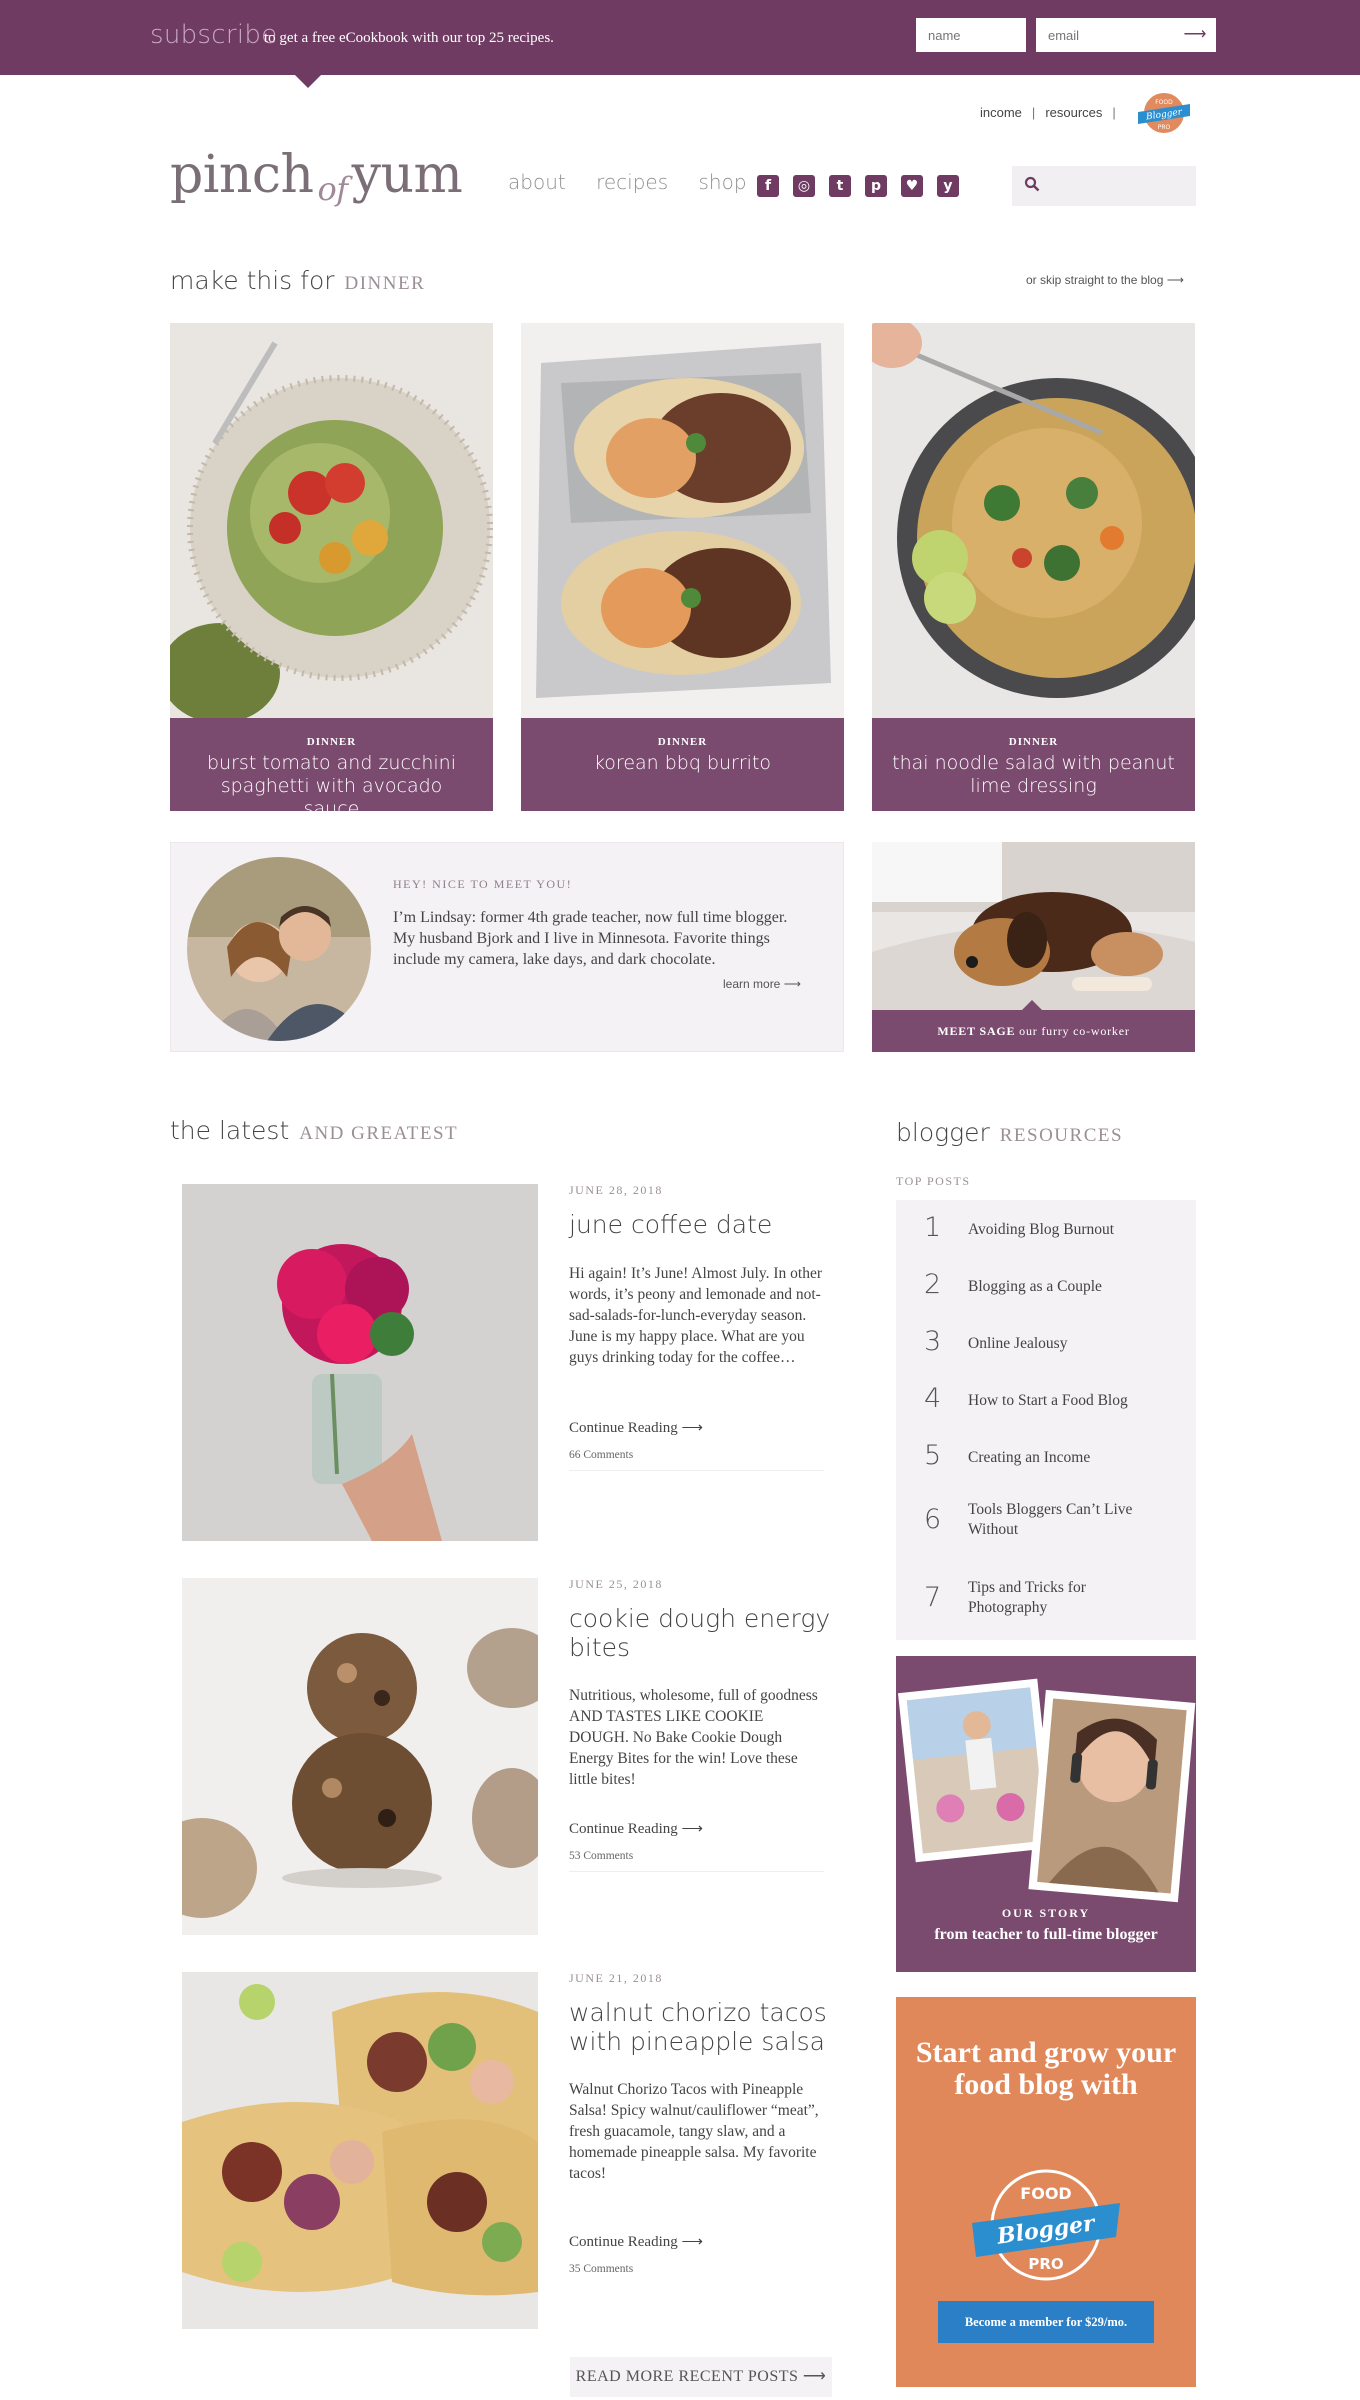 The image size is (1360, 2400). I want to click on list-item-label: How to Start a Food Blog, so click(1068, 1401).